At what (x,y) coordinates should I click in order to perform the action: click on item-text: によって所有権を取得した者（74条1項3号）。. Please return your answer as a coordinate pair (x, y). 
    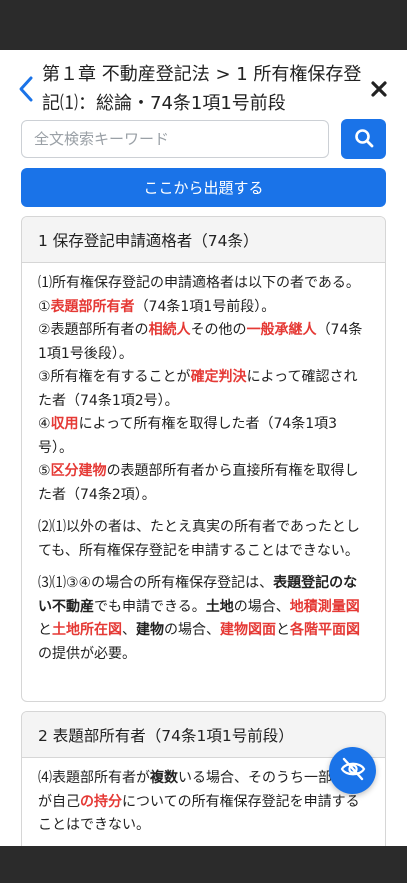
    Looking at the image, I should click on (188, 436).